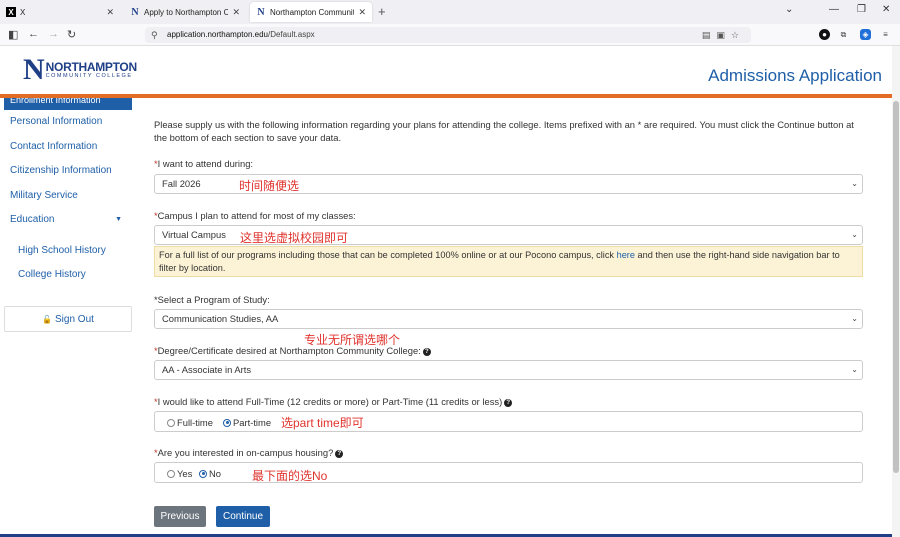  What do you see at coordinates (32, 219) in the screenshot?
I see `sidebar-item-label: Education` at bounding box center [32, 219].